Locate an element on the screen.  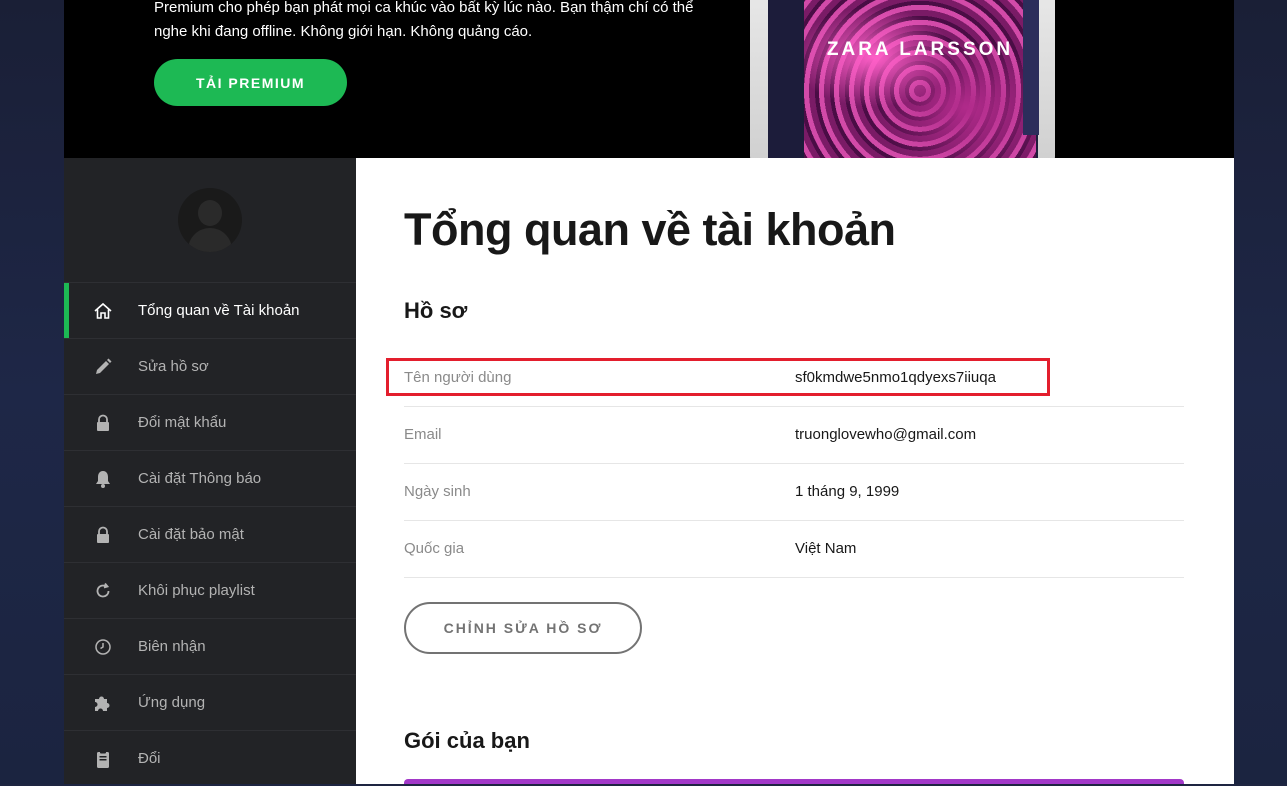
sidebar-item-label: Cài đặt Thông báo is located at coordinates (200, 478).